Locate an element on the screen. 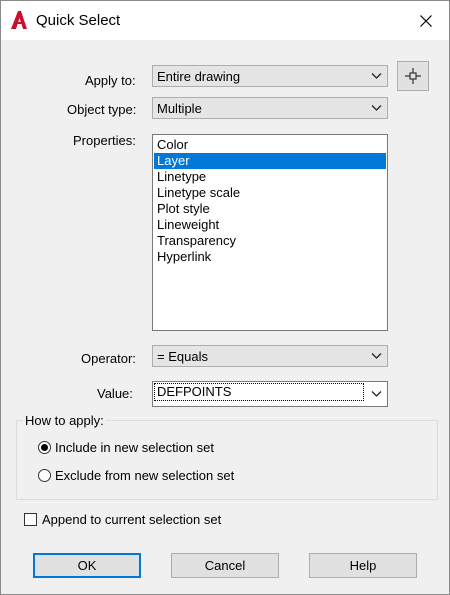  object-type-dropdown: Multiple is located at coordinates (270, 108).